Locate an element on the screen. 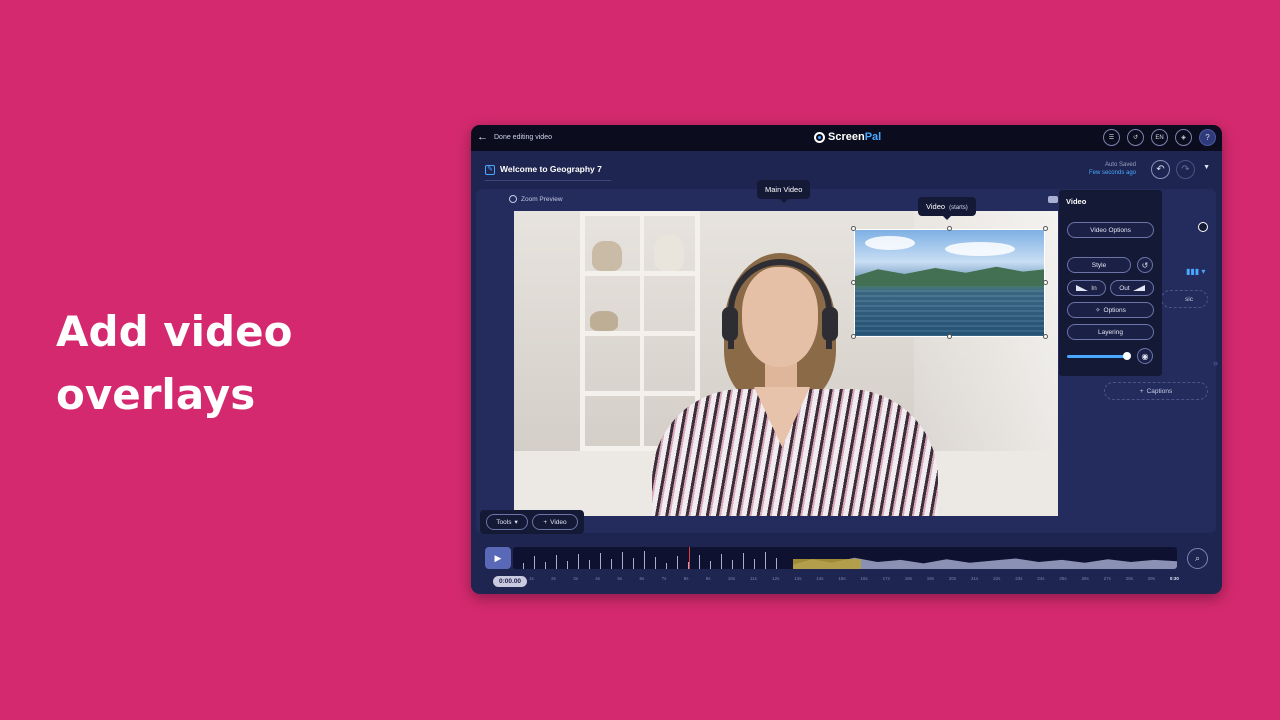 Image resolution: width=1280 pixels, height=720 pixels. music-button-label: sic is located at coordinates (1189, 299).